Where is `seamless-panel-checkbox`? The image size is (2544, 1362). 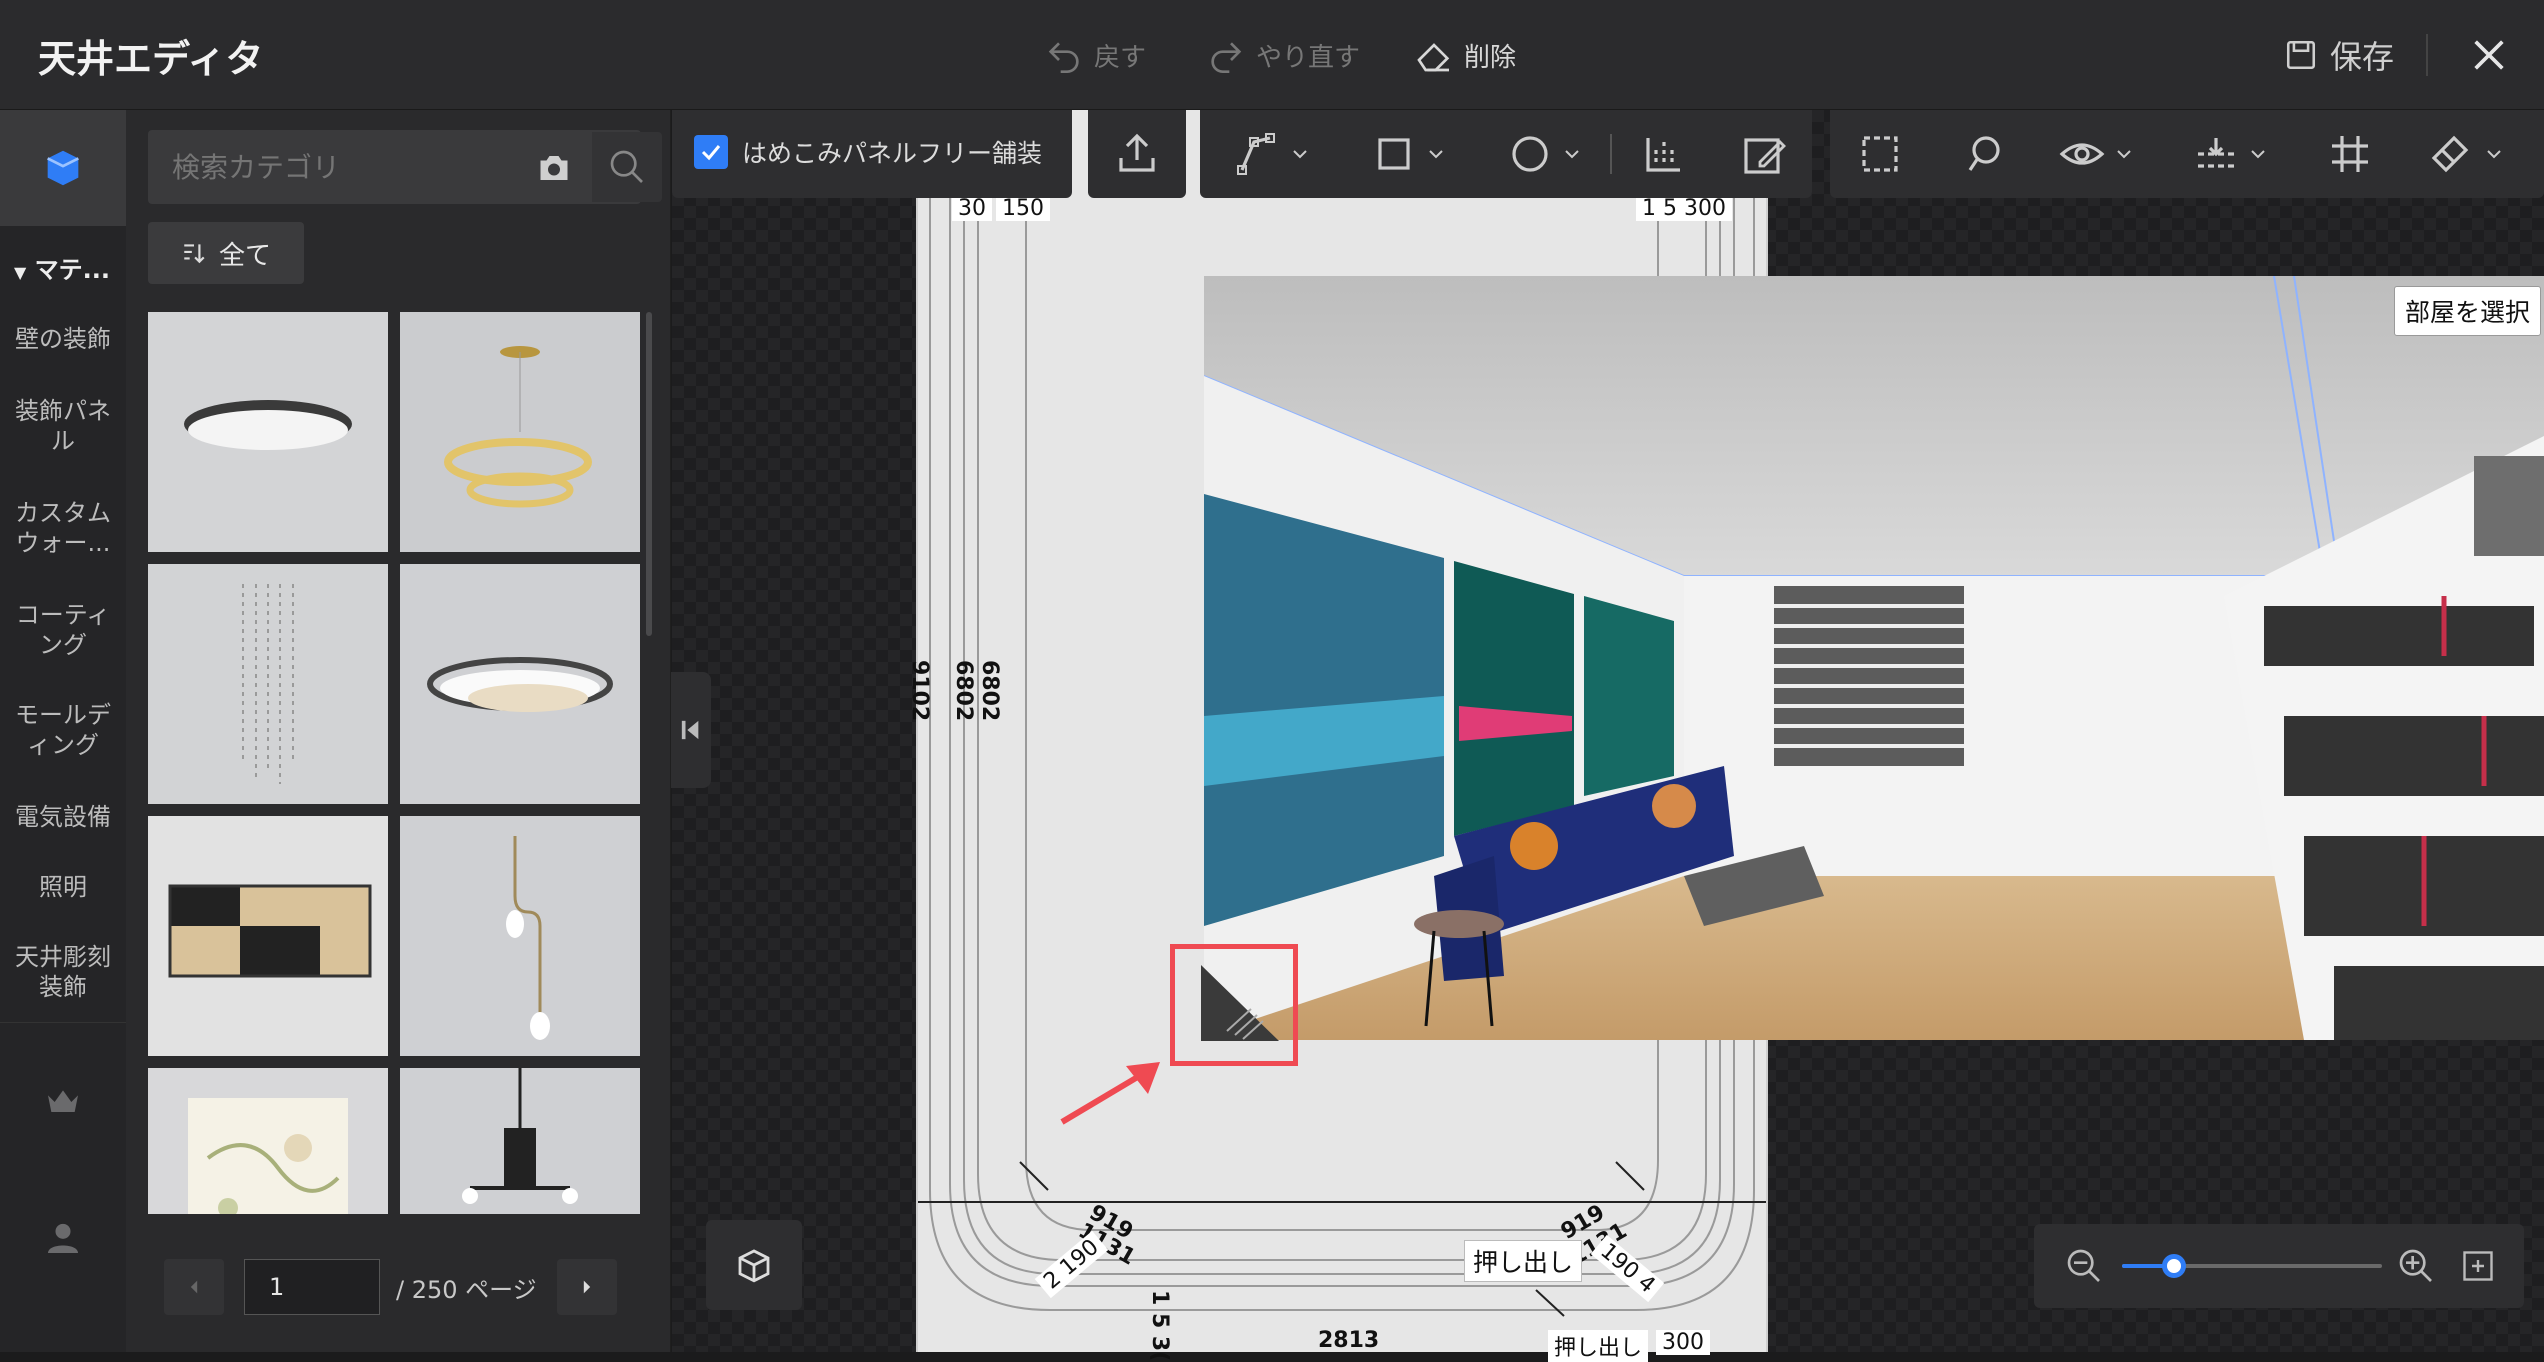 seamless-panel-checkbox is located at coordinates (711, 152).